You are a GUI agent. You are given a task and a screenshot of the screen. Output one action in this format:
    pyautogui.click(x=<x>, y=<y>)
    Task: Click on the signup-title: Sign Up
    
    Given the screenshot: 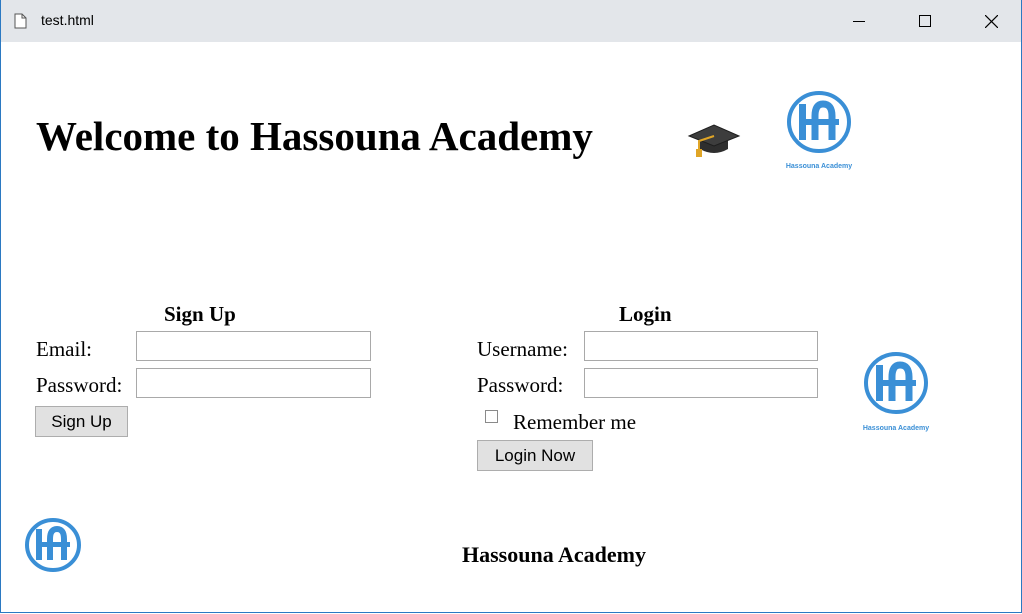 What is the action you would take?
    pyautogui.click(x=200, y=314)
    